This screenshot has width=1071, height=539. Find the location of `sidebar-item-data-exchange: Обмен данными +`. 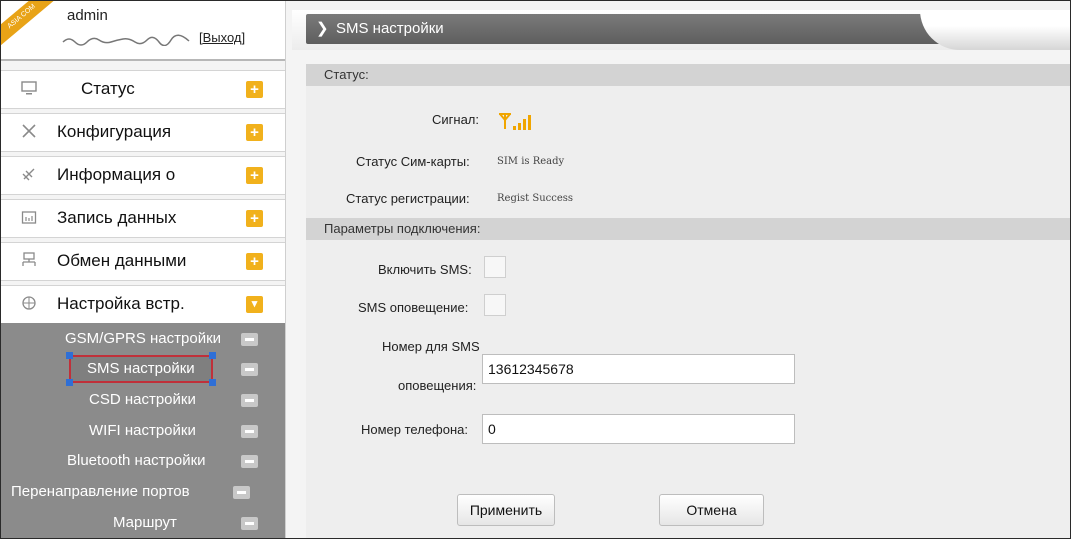

sidebar-item-data-exchange: Обмен данными + is located at coordinates (143, 261).